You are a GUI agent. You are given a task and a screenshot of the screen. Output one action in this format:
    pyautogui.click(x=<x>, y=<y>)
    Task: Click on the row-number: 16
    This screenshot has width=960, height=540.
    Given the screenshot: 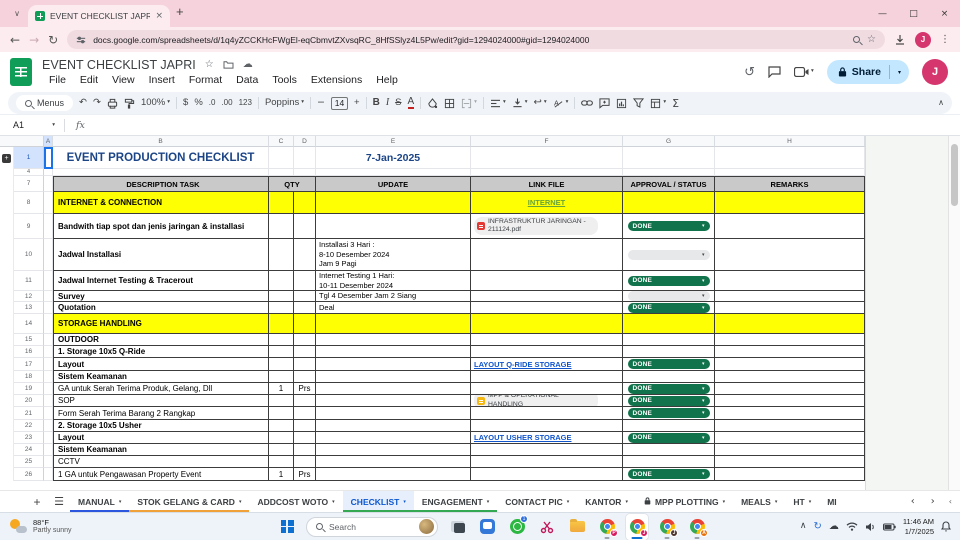 What is the action you would take?
    pyautogui.click(x=29, y=352)
    